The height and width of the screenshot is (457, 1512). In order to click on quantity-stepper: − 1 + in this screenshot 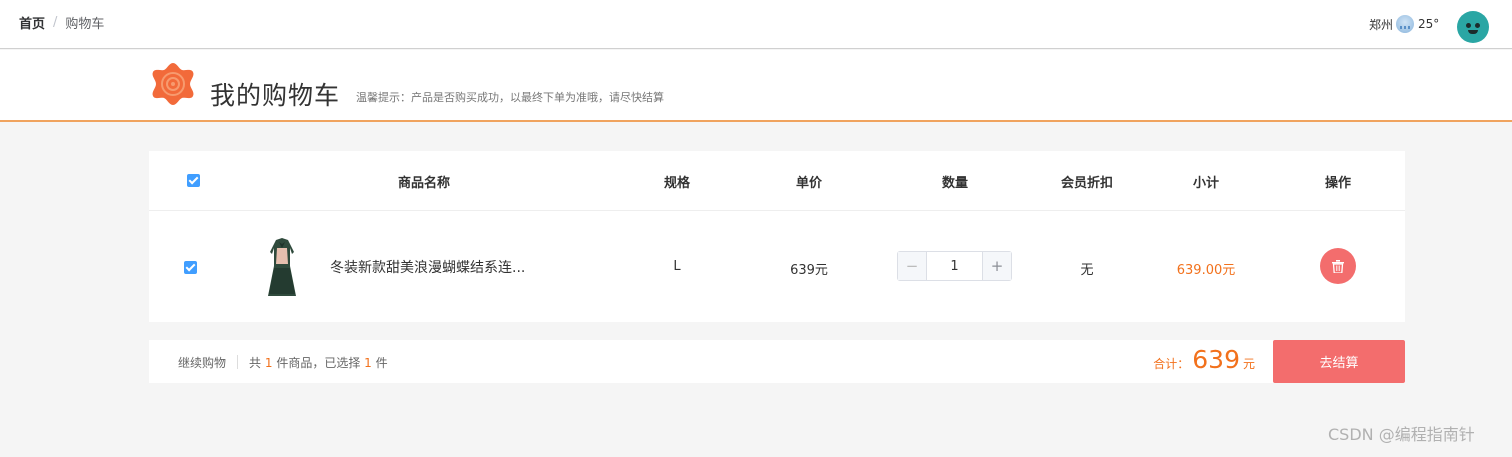, I will do `click(954, 266)`.